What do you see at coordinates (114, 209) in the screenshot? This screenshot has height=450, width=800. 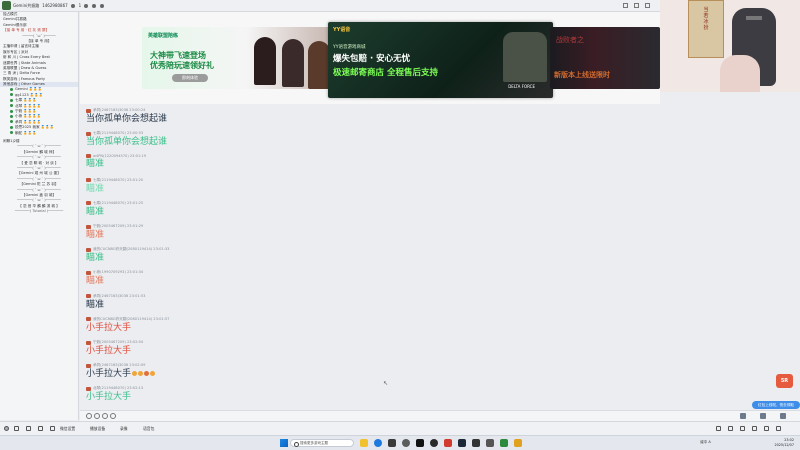 I see `chat-message: 七寒(2119448070) 23:01:25 瞄准` at bounding box center [114, 209].